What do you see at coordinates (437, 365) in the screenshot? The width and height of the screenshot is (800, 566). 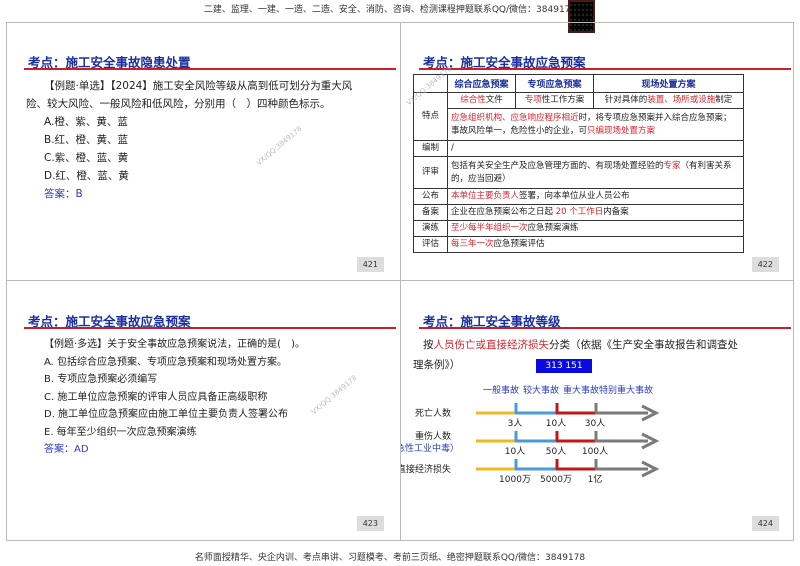 I see `intro-line2: 理条例》）` at bounding box center [437, 365].